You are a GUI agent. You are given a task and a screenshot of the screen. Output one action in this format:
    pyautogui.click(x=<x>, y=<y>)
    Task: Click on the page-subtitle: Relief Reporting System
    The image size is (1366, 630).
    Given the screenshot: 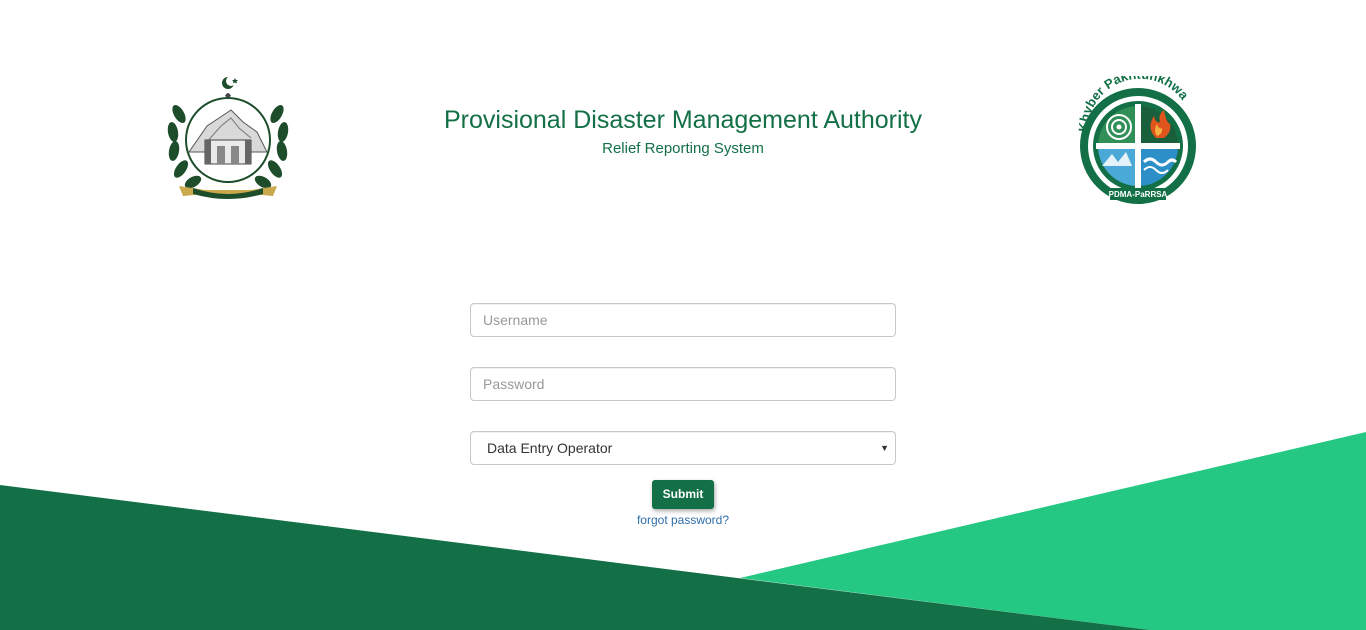 What is the action you would take?
    pyautogui.click(x=683, y=148)
    